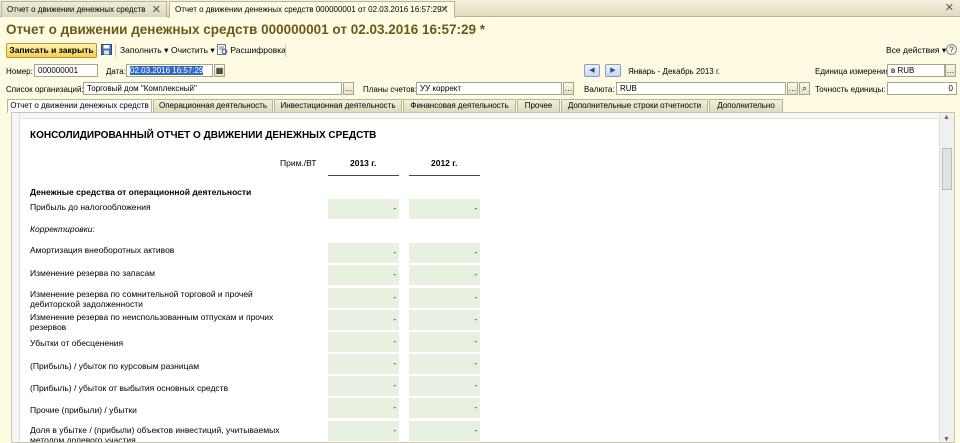 The width and height of the screenshot is (960, 443). What do you see at coordinates (115, 50) in the screenshot?
I see `toolbar-divider` at bounding box center [115, 50].